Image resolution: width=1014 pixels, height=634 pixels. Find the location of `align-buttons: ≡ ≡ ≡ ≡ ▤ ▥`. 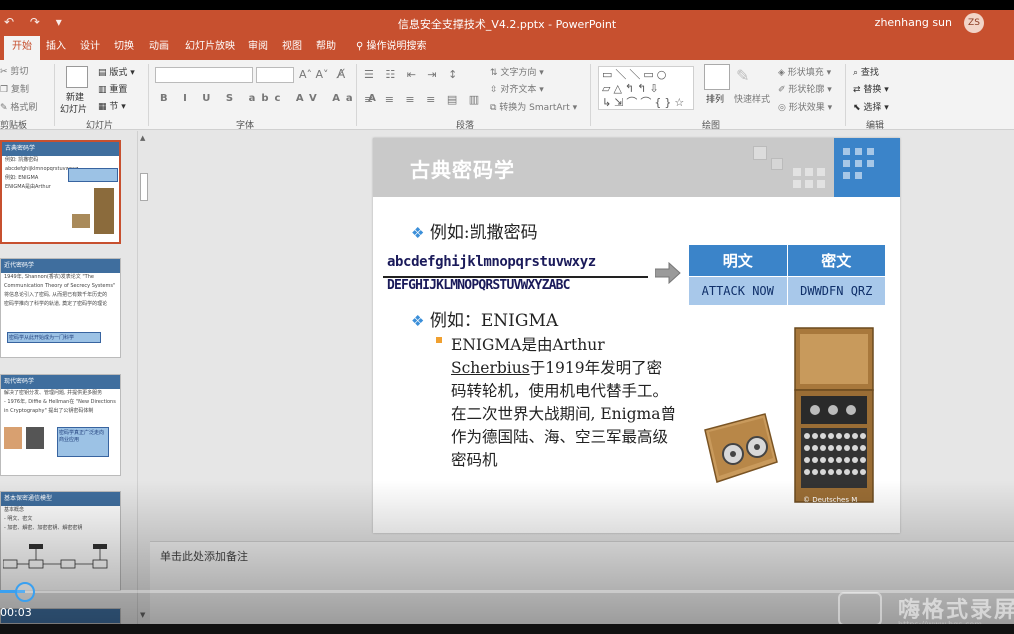

align-buttons: ≡ ≡ ≡ ≡ ▤ ▥ is located at coordinates (423, 99).